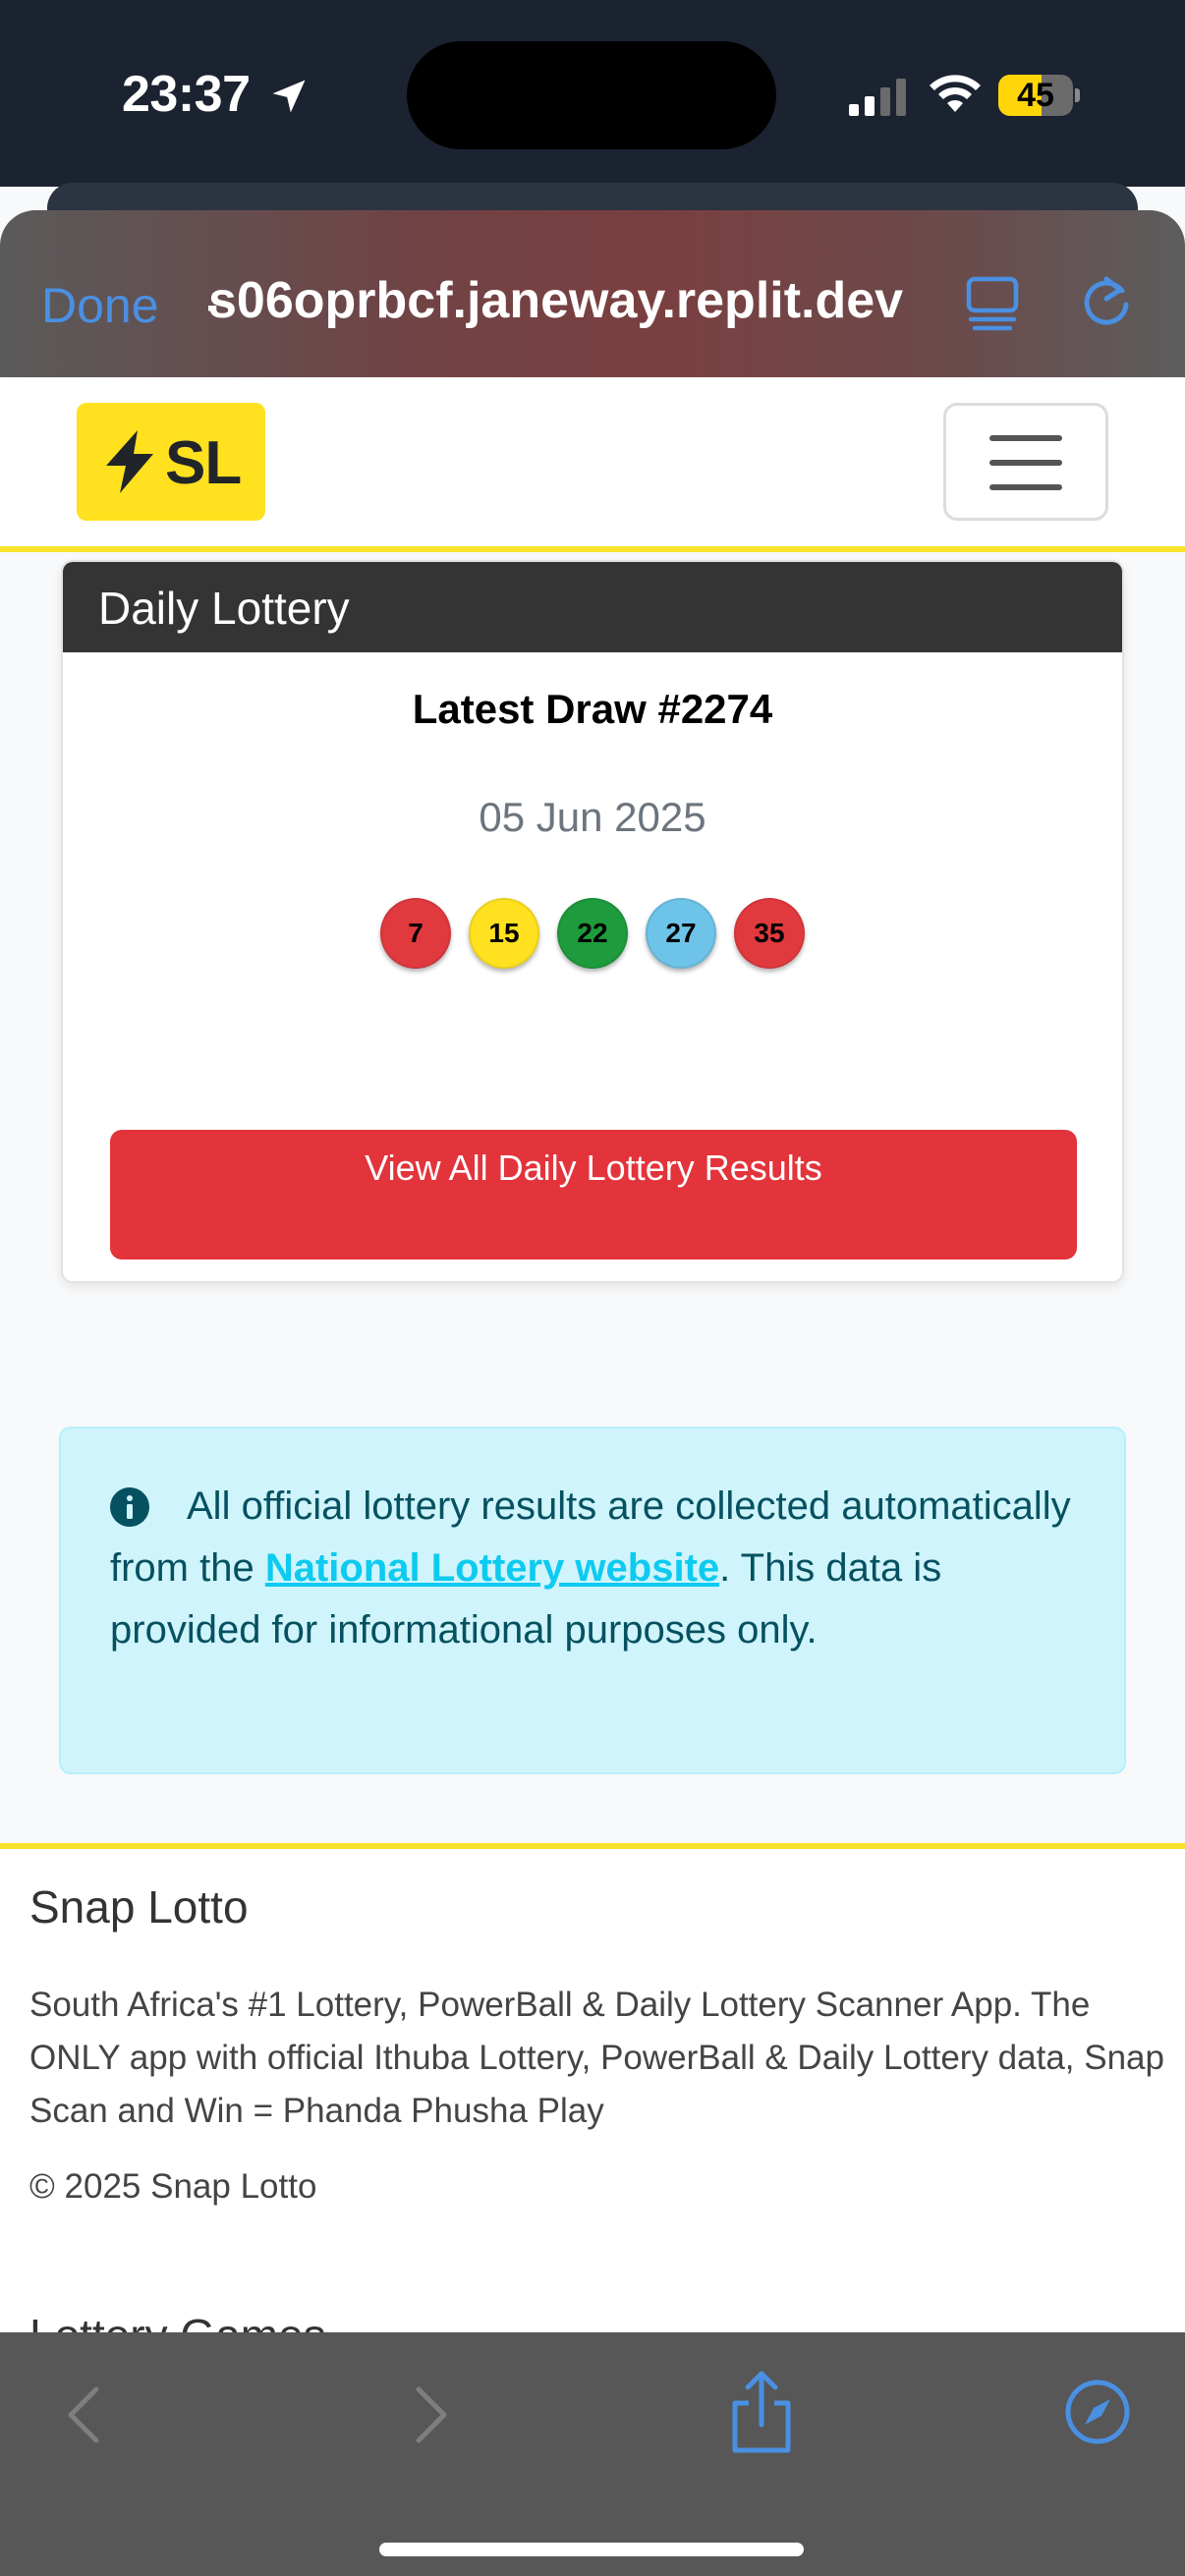 This screenshot has width=1185, height=2576. Describe the element at coordinates (289, 96) in the screenshot. I see `location-arrow-icon` at that location.